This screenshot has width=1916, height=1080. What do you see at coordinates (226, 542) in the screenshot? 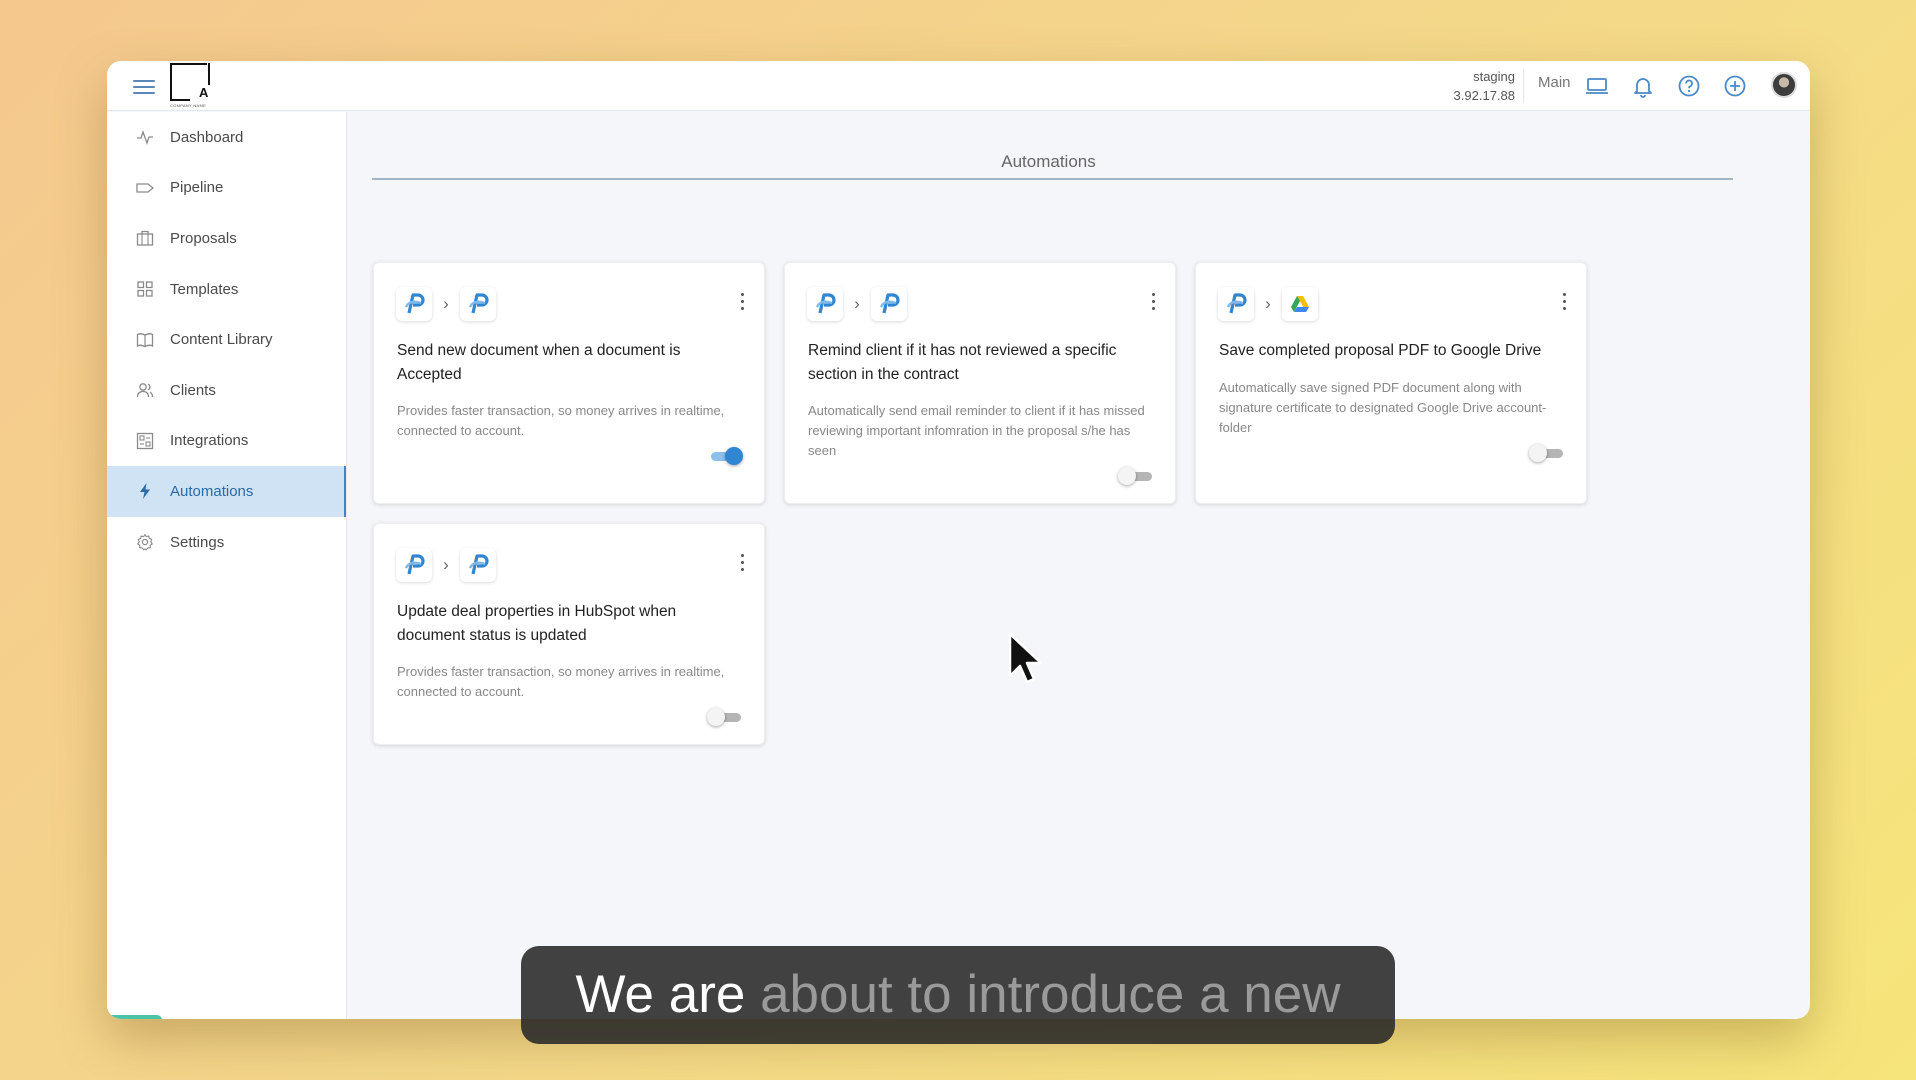
I see `sidebar-item-settings: Settings` at bounding box center [226, 542].